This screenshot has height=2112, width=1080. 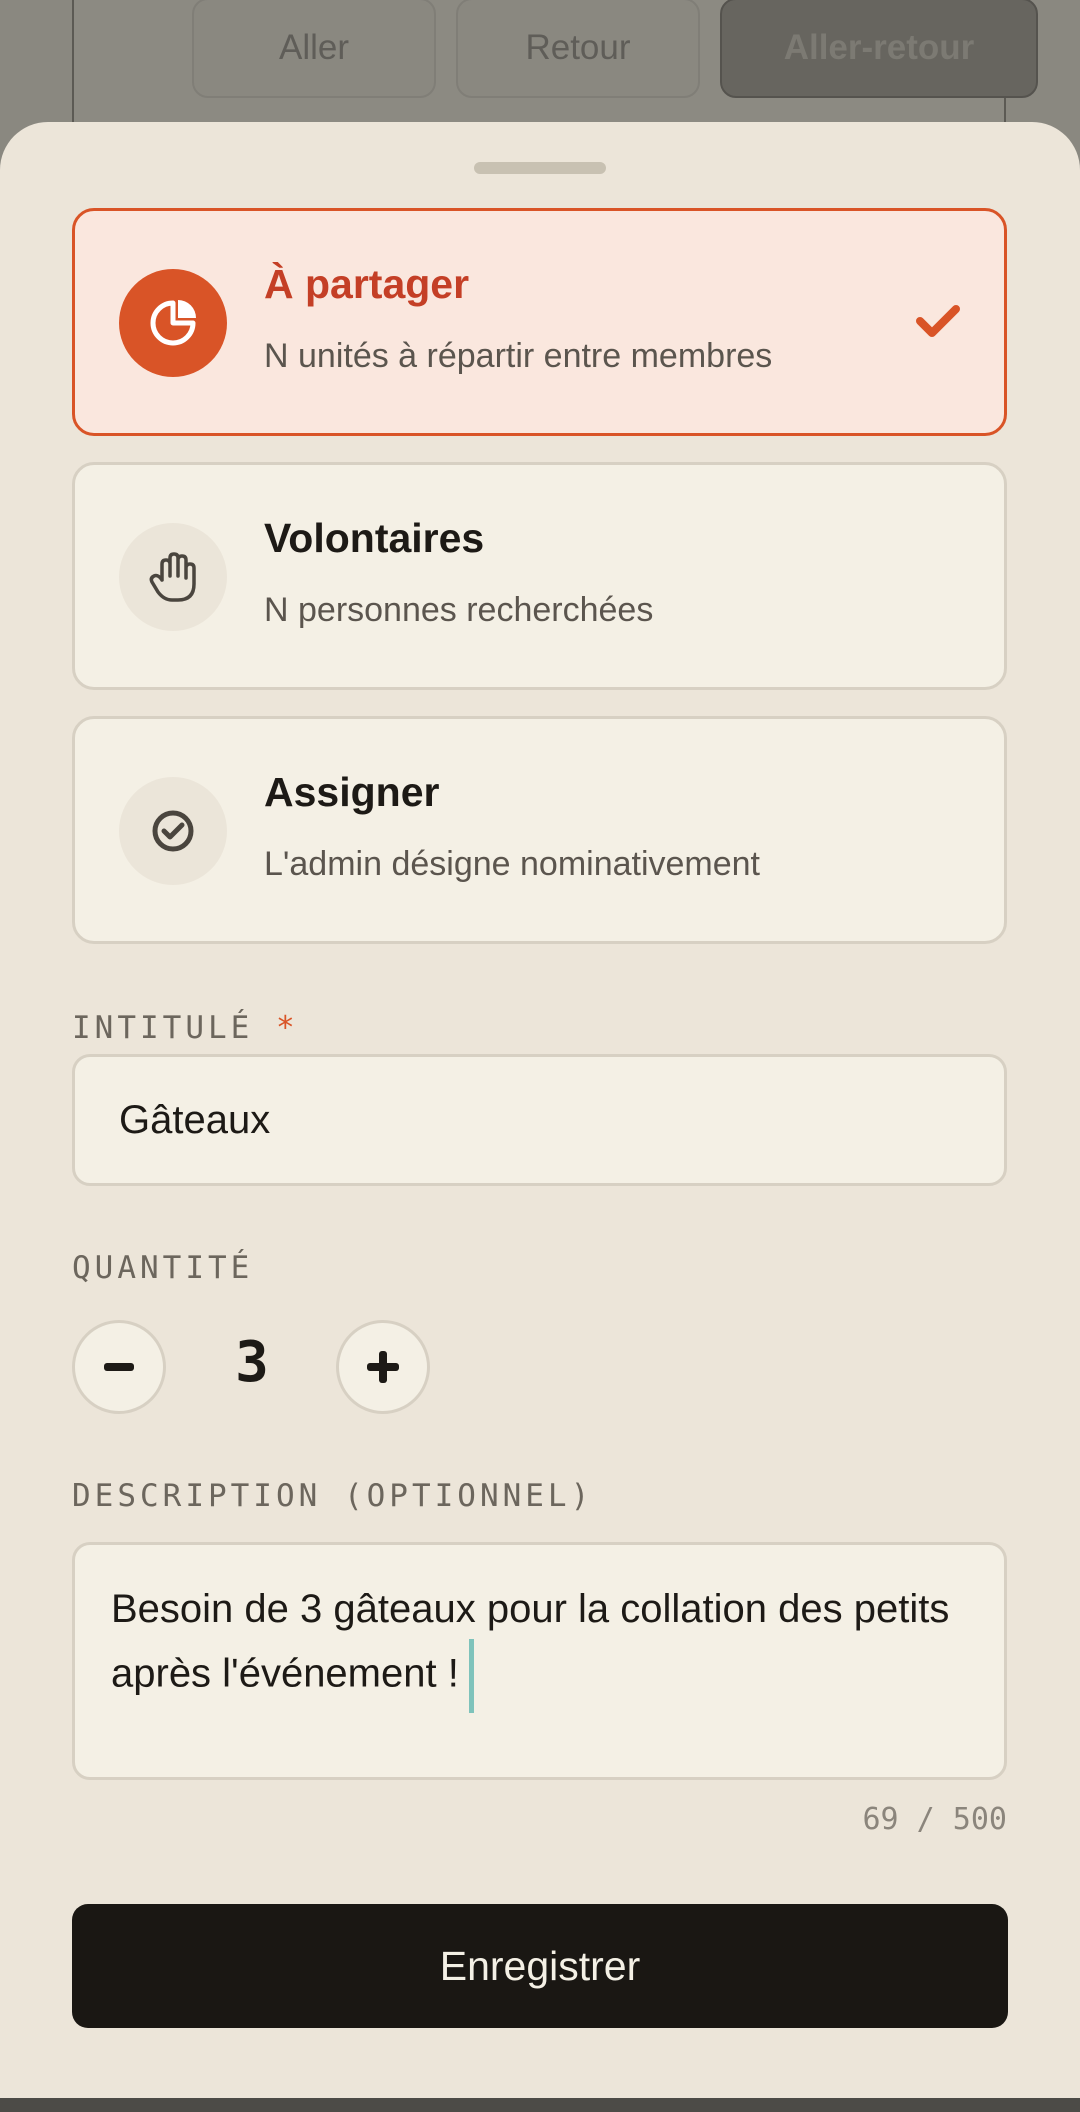 What do you see at coordinates (540, 1966) in the screenshot?
I see `save-button: Enregistrer` at bounding box center [540, 1966].